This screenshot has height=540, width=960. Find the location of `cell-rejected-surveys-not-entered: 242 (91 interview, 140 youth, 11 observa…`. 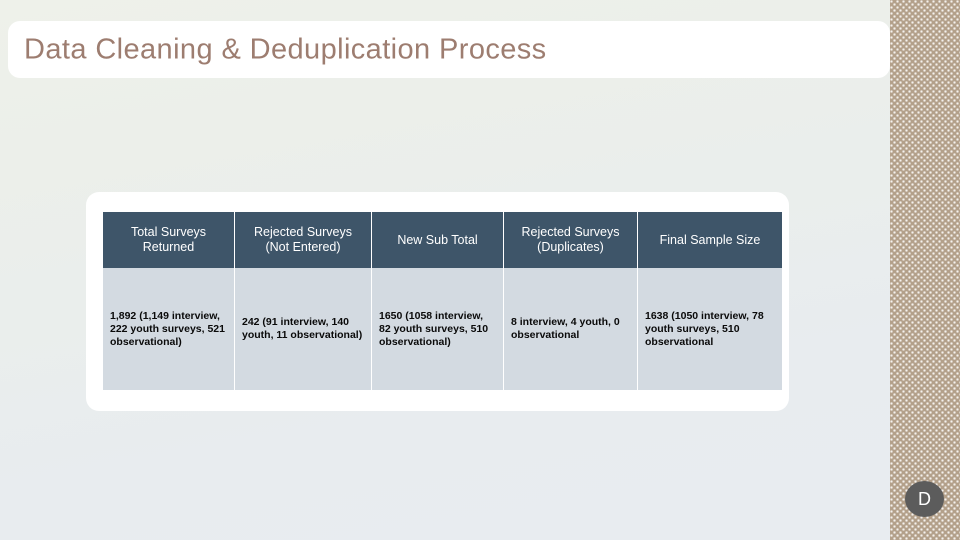

cell-rejected-surveys-not-entered: 242 (91 interview, 140 youth, 11 observa… is located at coordinates (303, 329).